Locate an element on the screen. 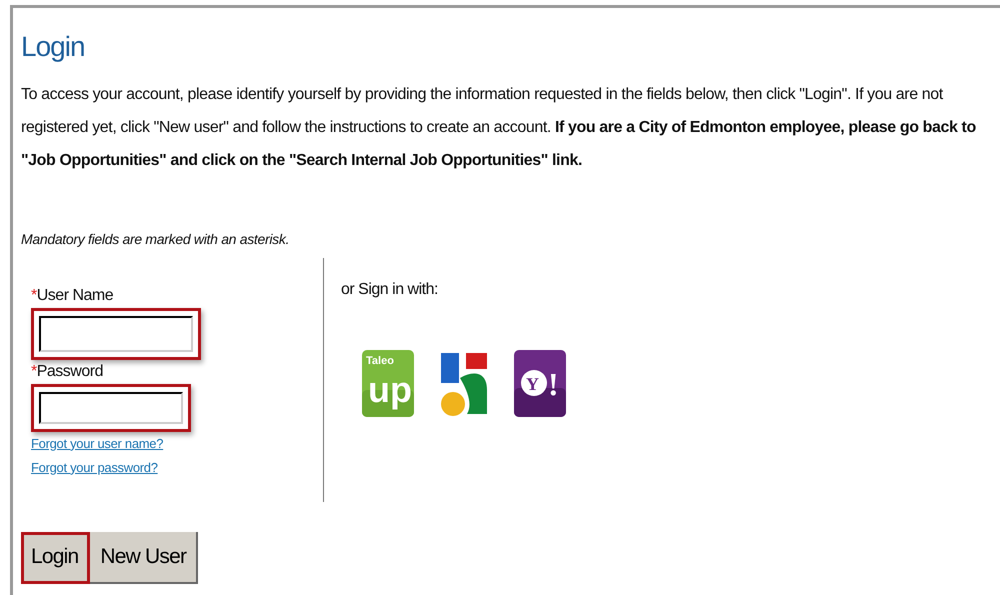 The height and width of the screenshot is (595, 1000). intro-paragraph: To access your account, please identify yourself by providing the information requested in the fields below, then click "Login". If you are not registered yet, click "New user" and follow the instructions to create an account. If you are a City of Edmonton employee, please go back to "Job Opportunities" and click on the "Search Internal Job Opportunities" link. is located at coordinates (499, 127).